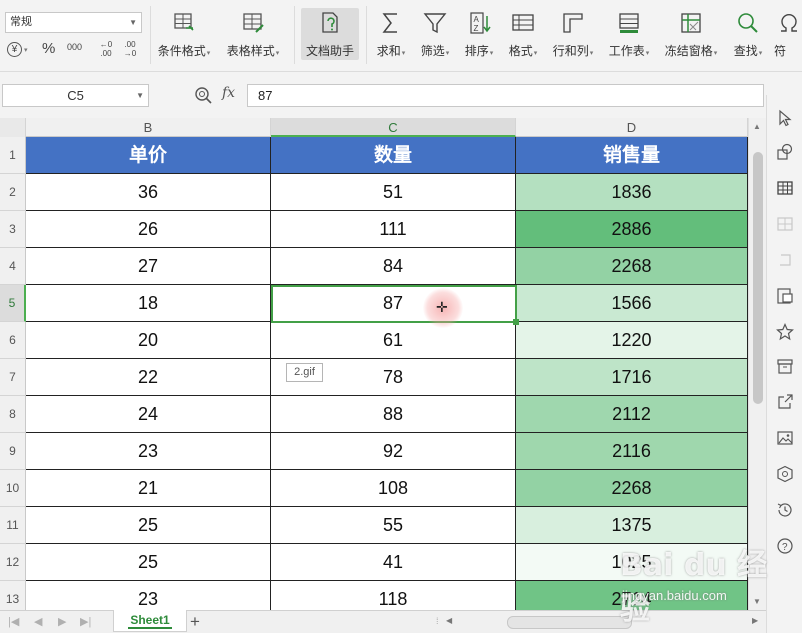  I want to click on fx-icon: fx, so click(228, 93).